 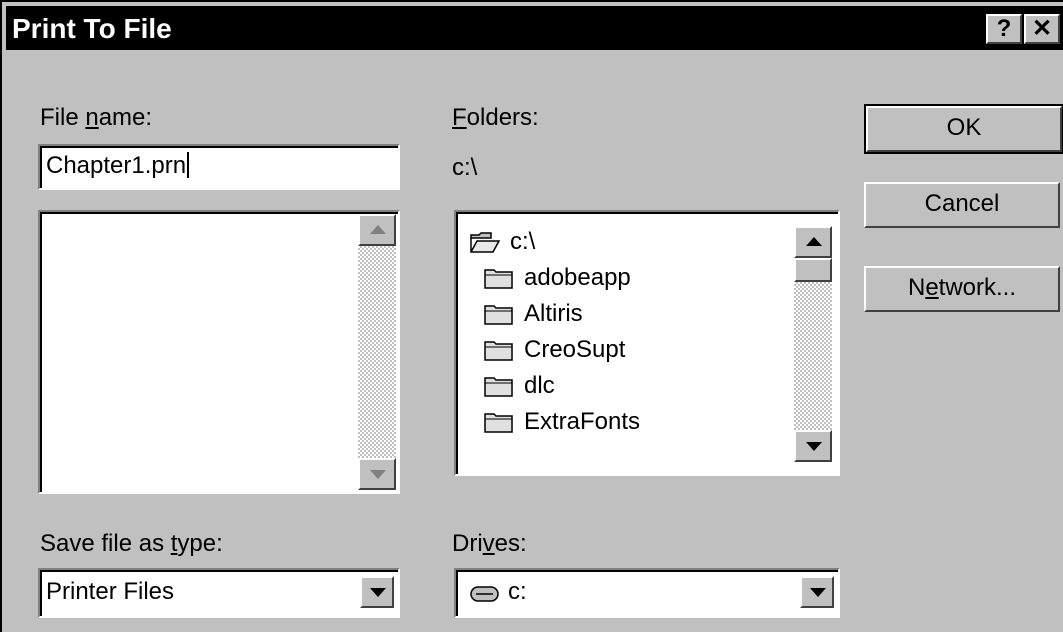 I want to click on folder-item-label: c:\, so click(x=523, y=241).